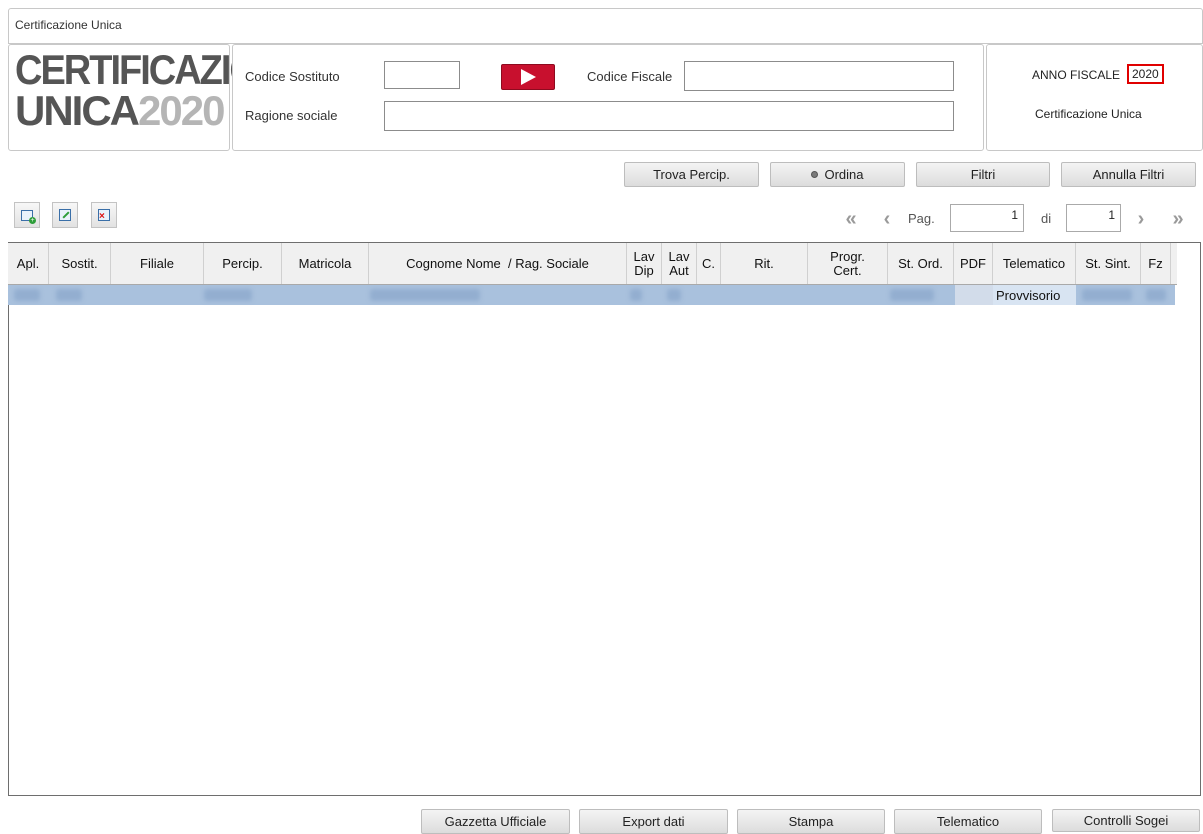 Image resolution: width=1203 pixels, height=834 pixels. What do you see at coordinates (983, 174) in the screenshot?
I see `filtri-button: Filtri` at bounding box center [983, 174].